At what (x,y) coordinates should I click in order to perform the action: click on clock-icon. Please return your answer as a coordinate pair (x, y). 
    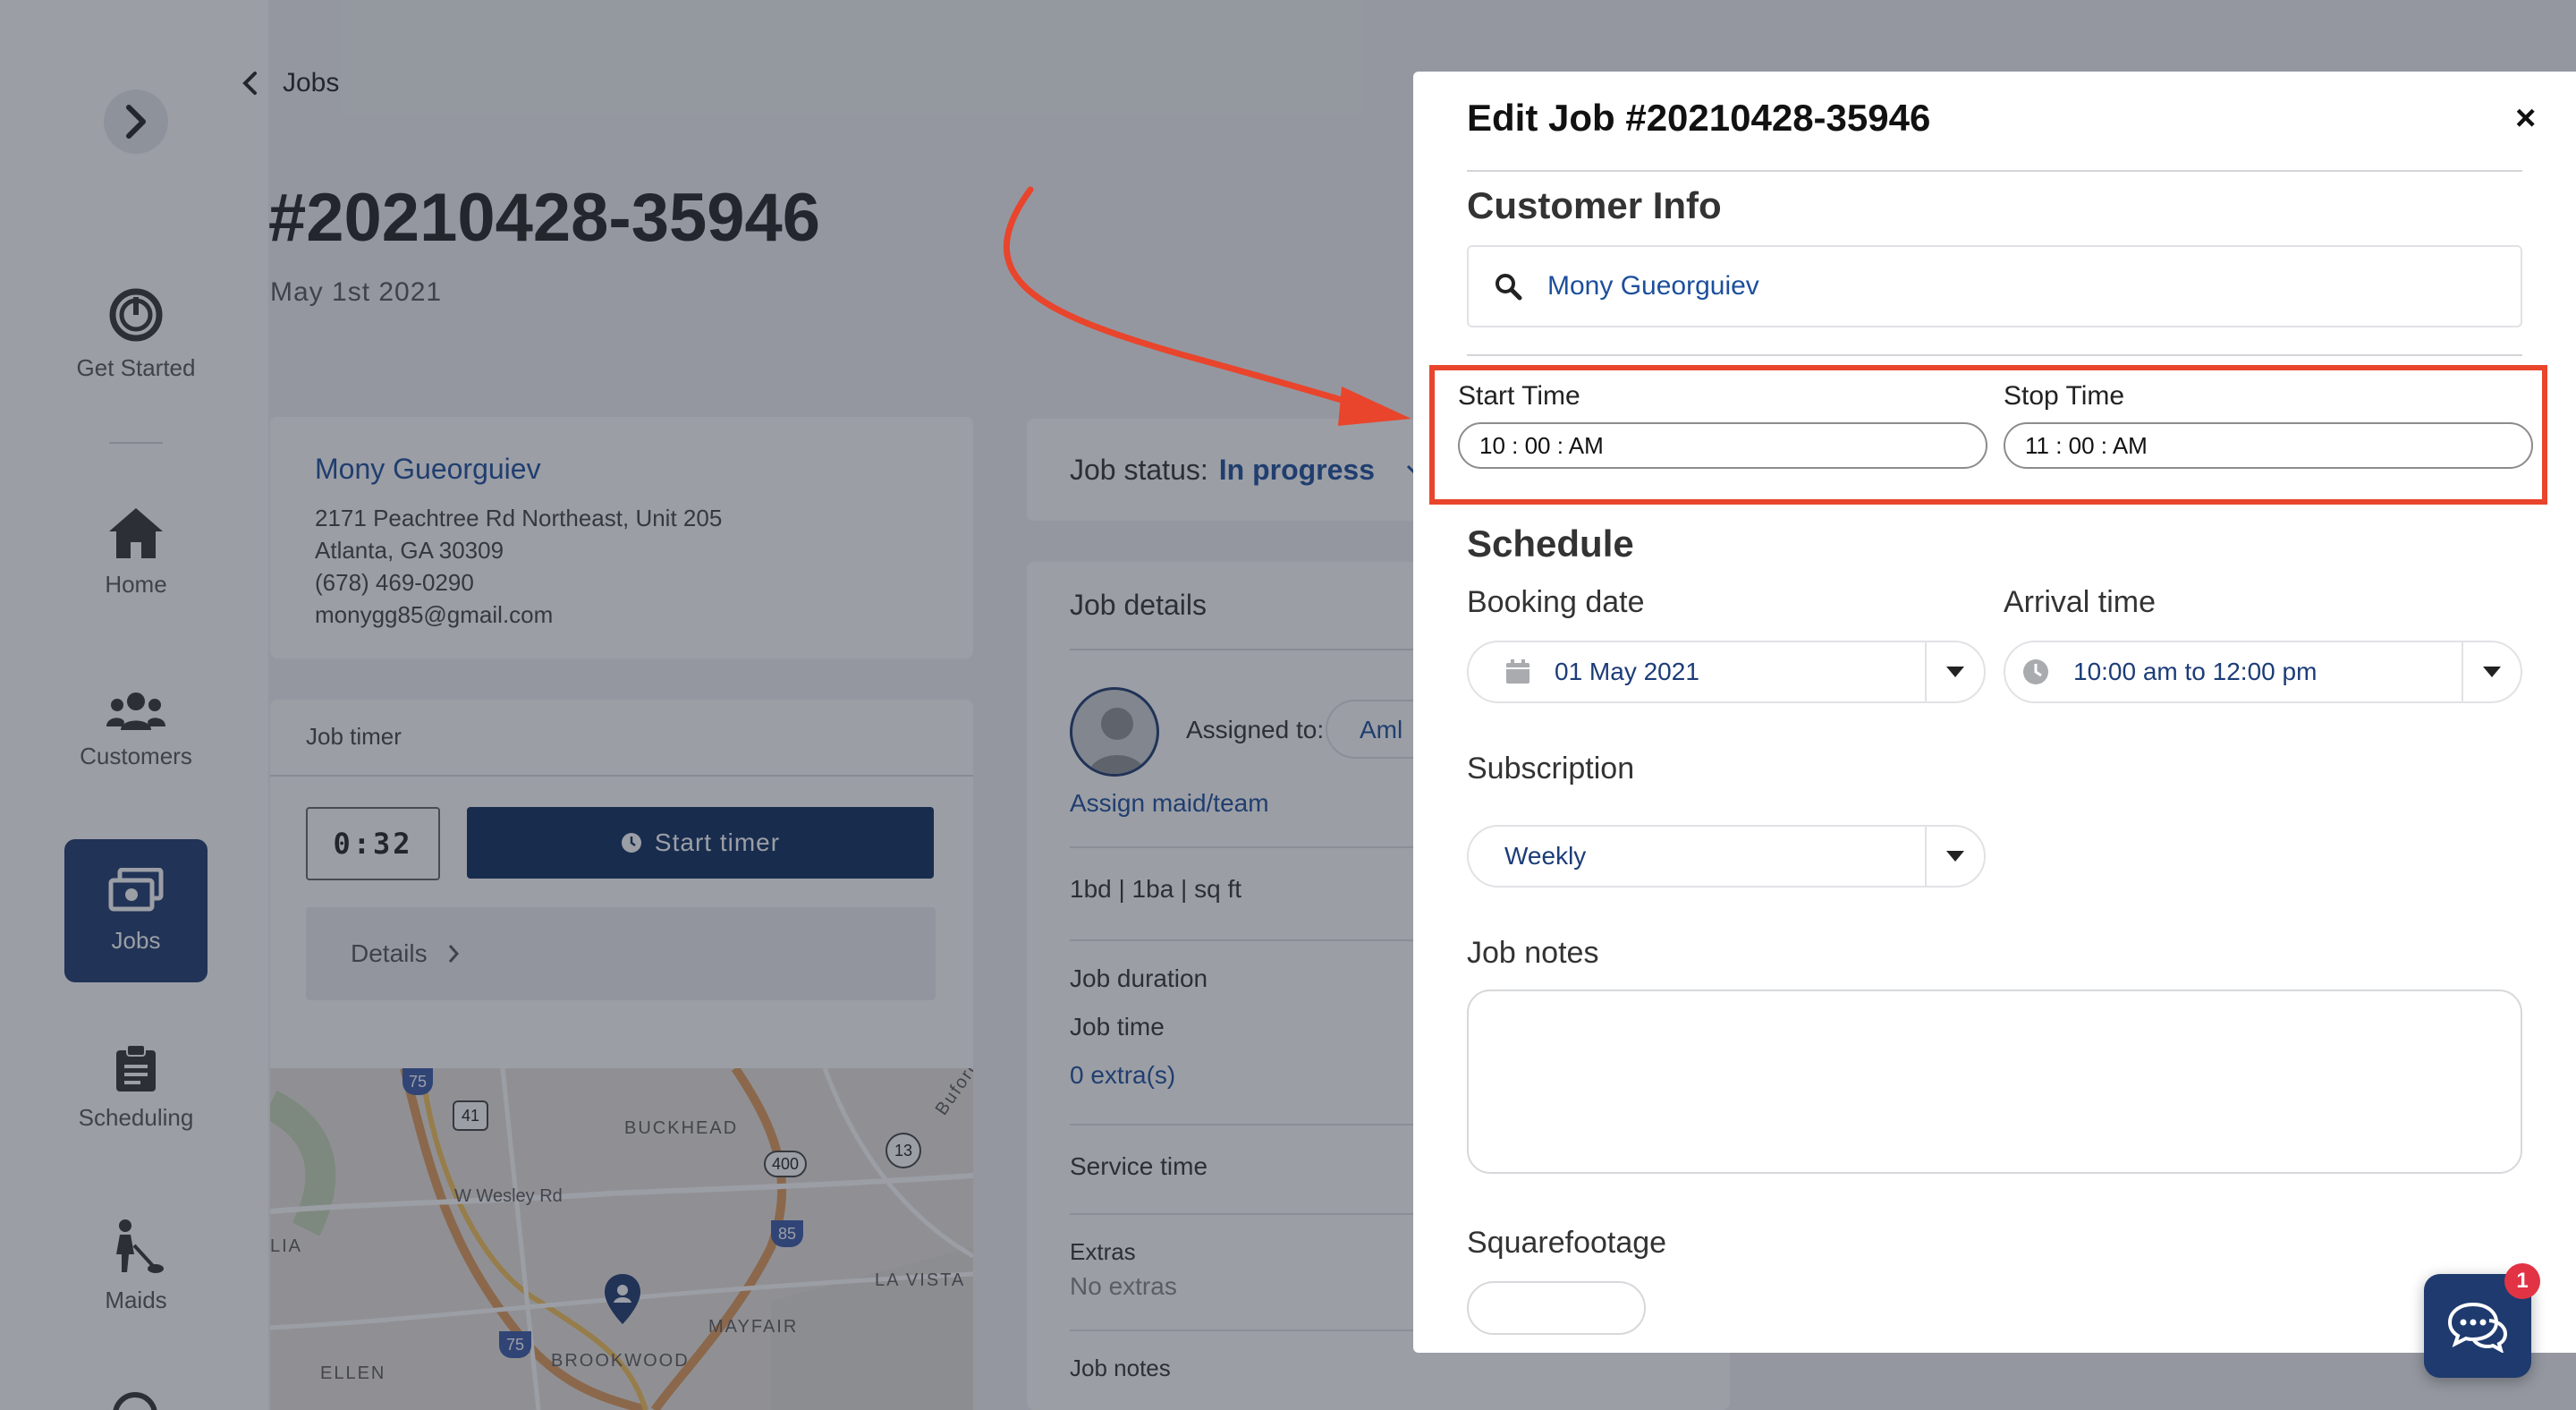
    Looking at the image, I should click on (2035, 672).